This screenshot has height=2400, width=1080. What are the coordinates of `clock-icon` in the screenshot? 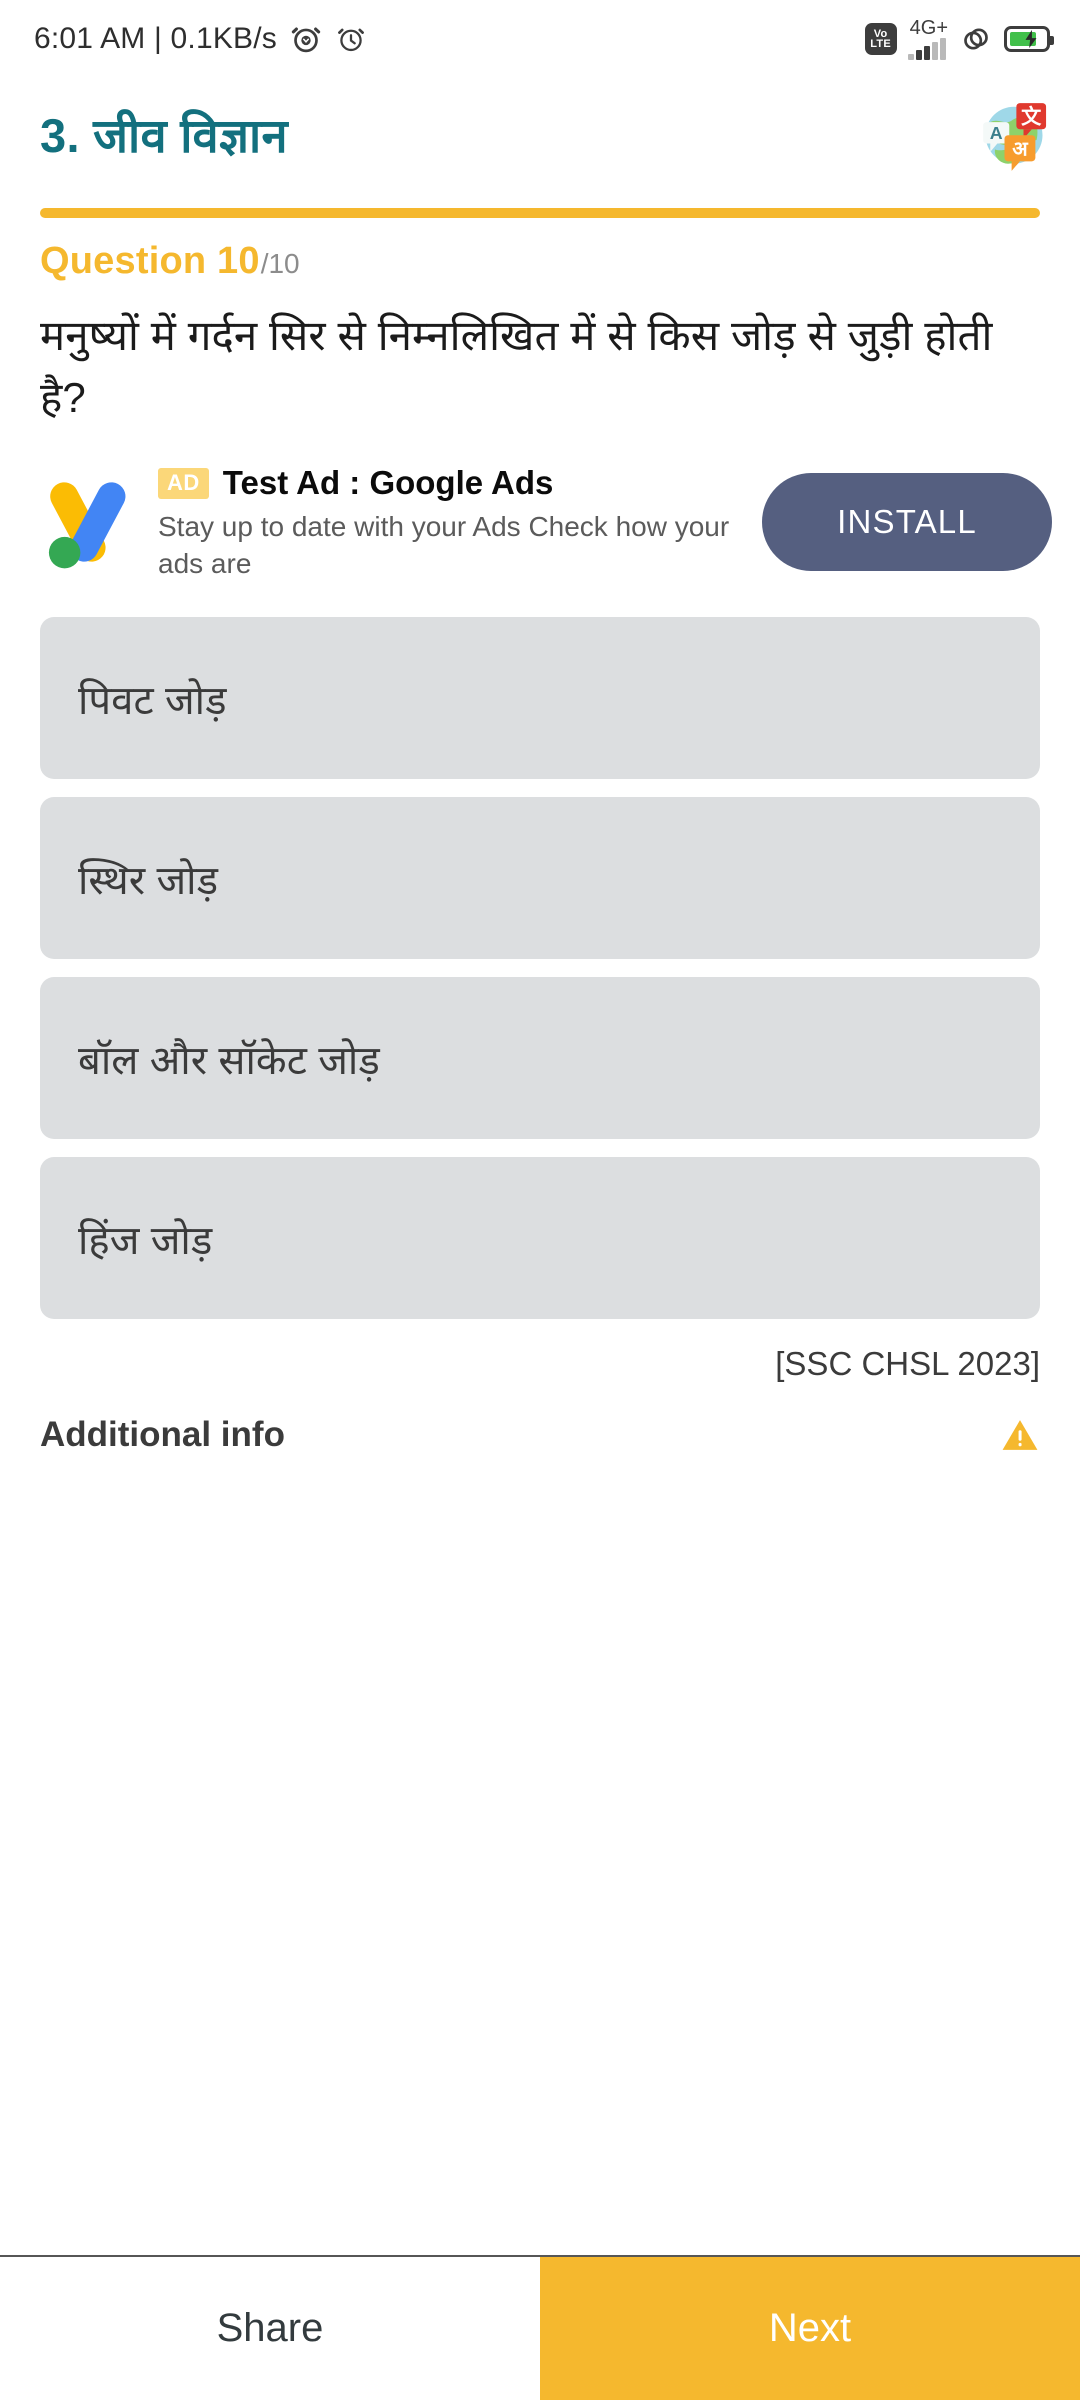 It's located at (351, 40).